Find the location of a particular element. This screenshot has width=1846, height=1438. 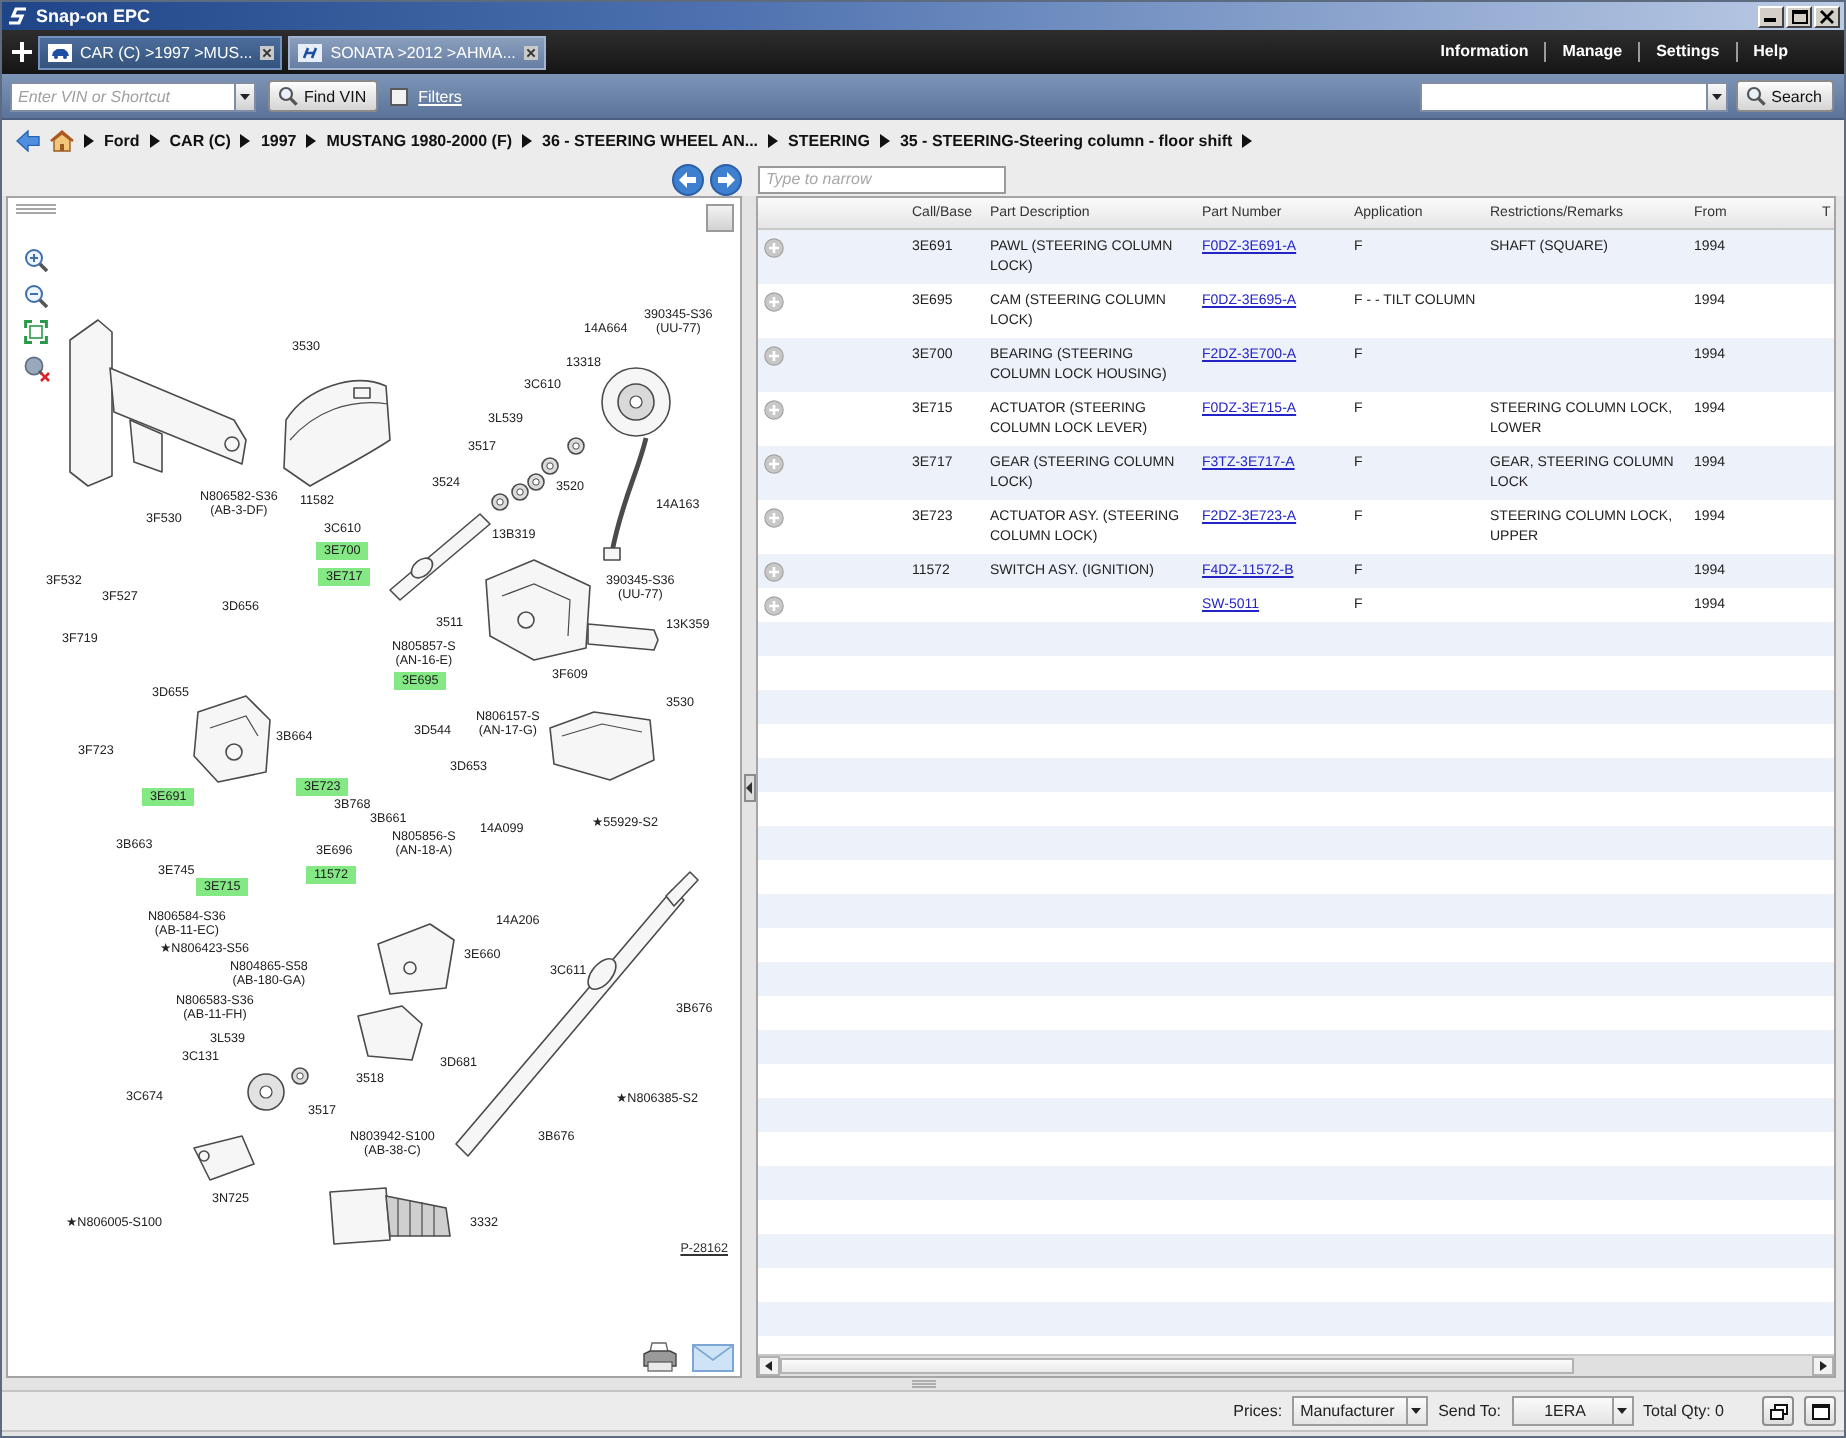

narrow-field: Type to narrow is located at coordinates (882, 179).